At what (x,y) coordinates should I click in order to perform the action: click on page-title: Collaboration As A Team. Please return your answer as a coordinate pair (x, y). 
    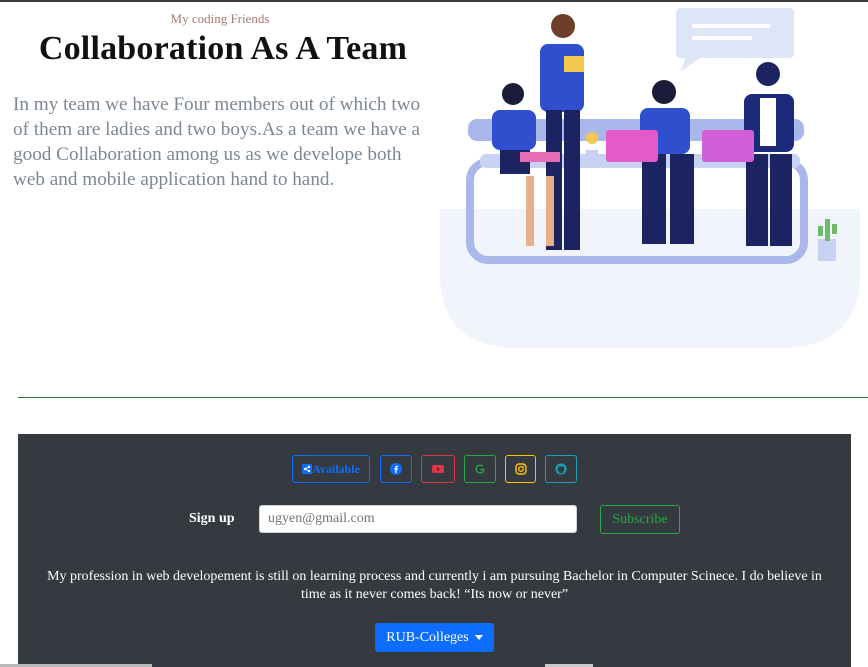
    Looking at the image, I should click on (223, 48).